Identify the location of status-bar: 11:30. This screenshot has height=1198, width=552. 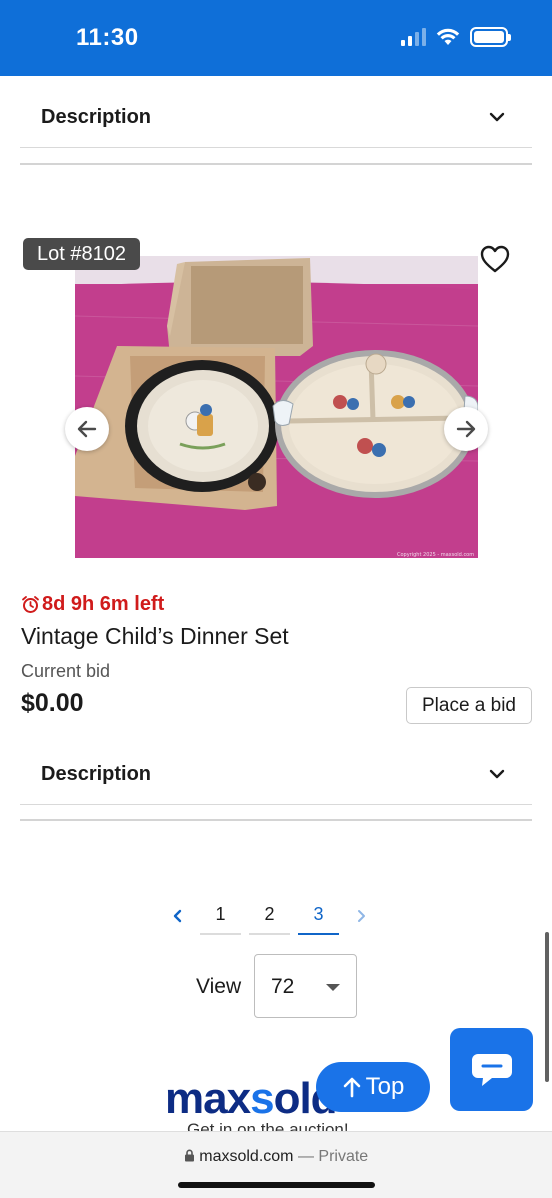
(276, 38).